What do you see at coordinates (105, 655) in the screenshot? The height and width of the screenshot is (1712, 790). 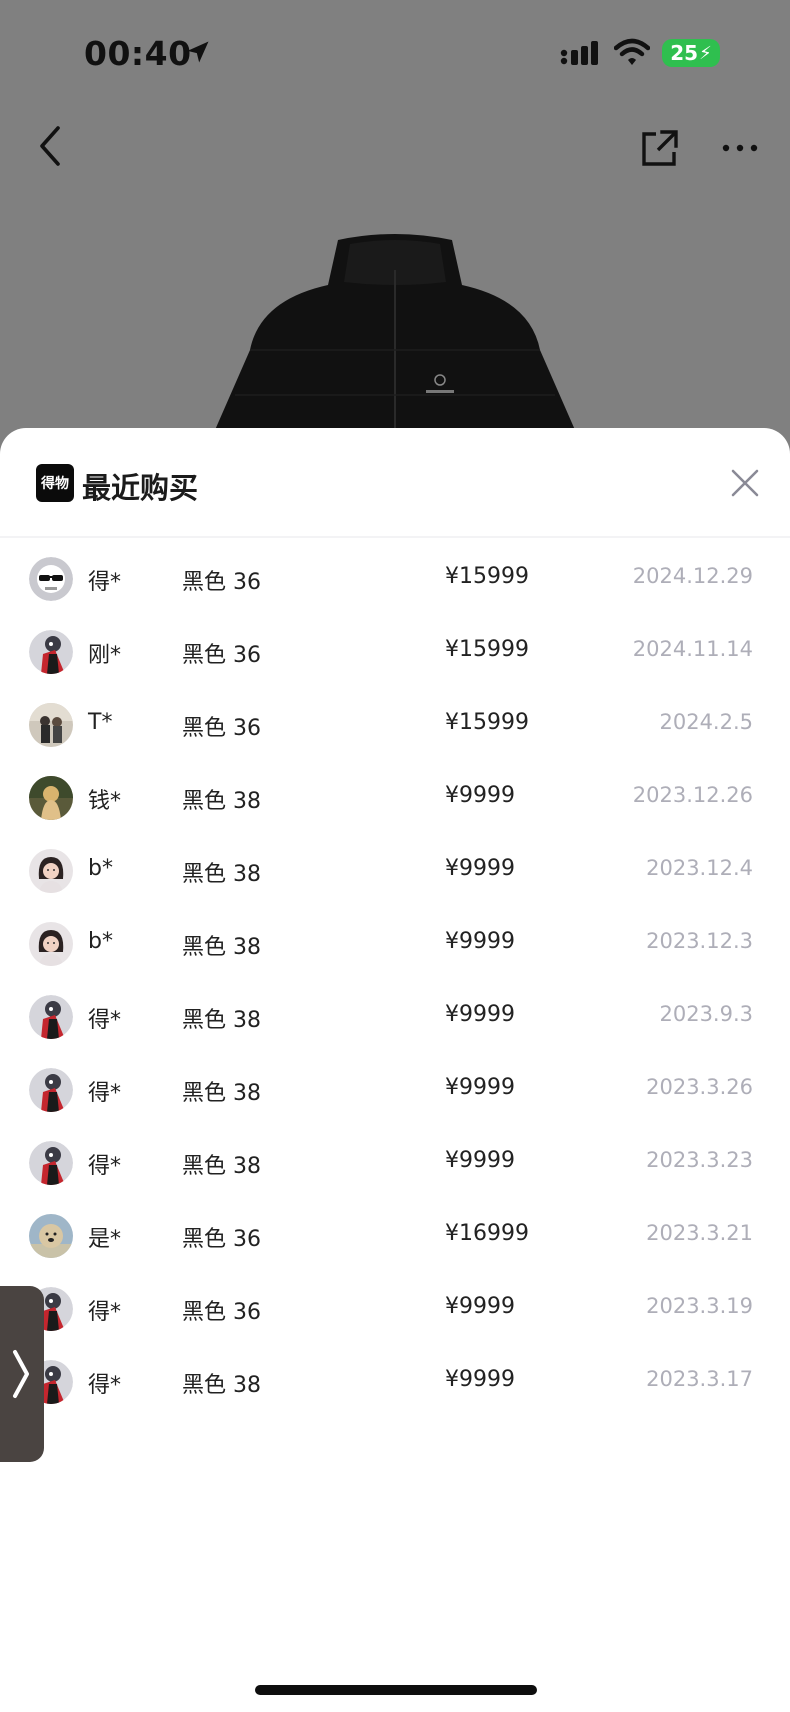 I see `purchaser-name: 刚*` at bounding box center [105, 655].